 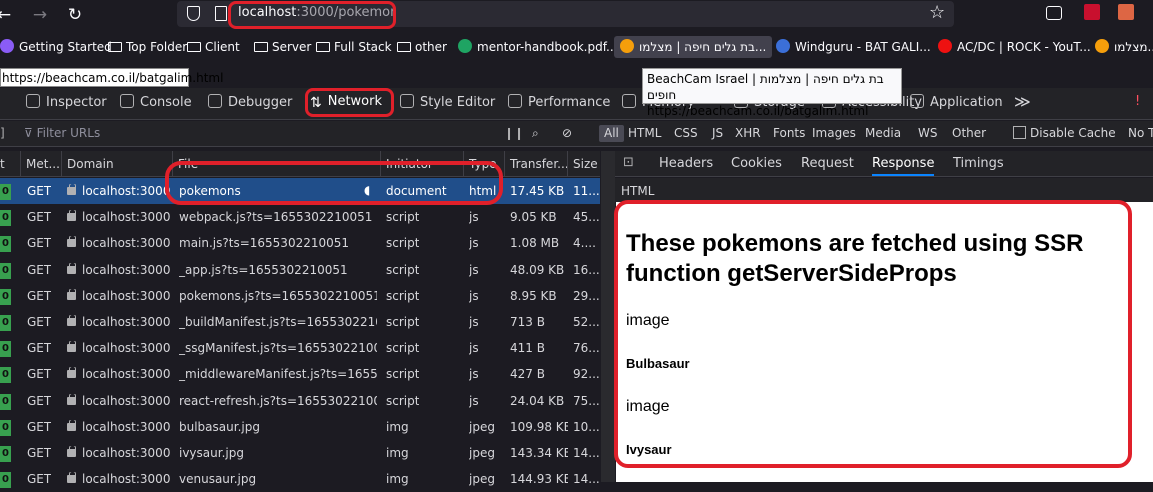 What do you see at coordinates (482, 453) in the screenshot?
I see `cell-type: jpeg` at bounding box center [482, 453].